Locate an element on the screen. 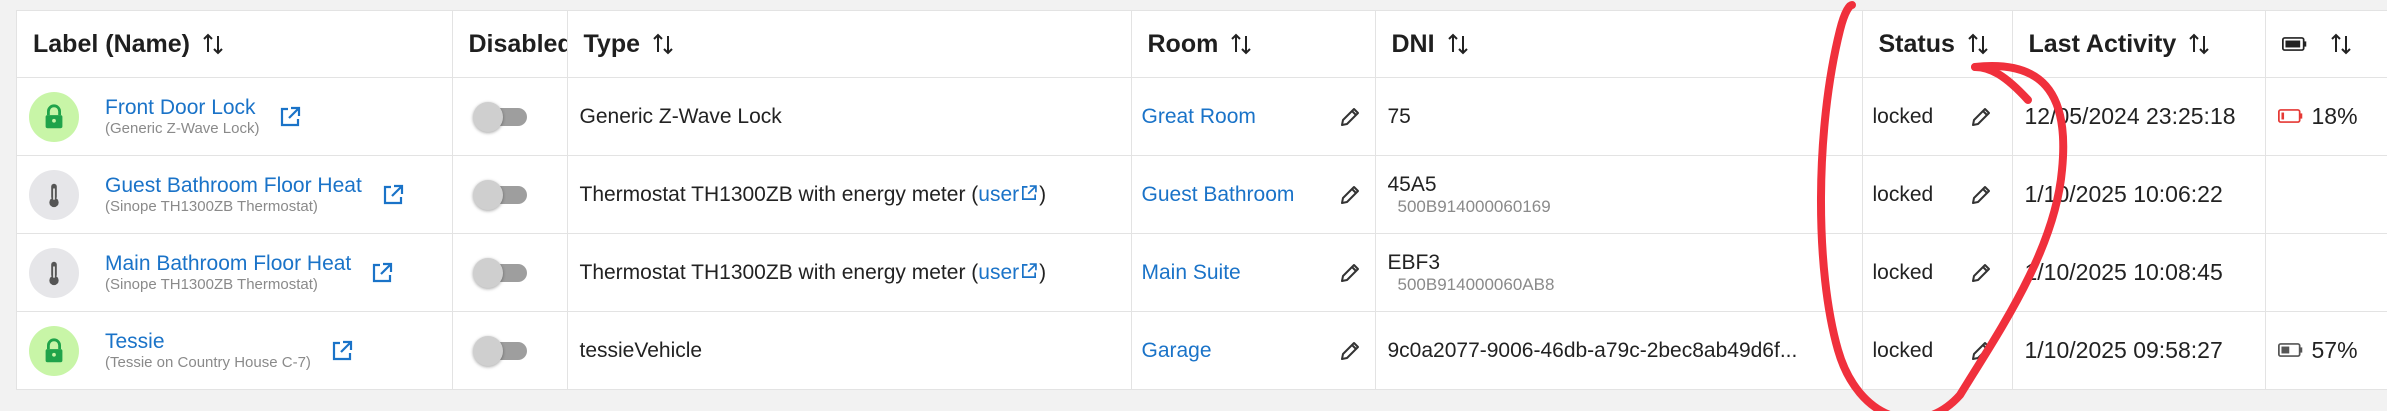 This screenshot has width=2387, height=411. dni-value: EBF3 is located at coordinates (1414, 262).